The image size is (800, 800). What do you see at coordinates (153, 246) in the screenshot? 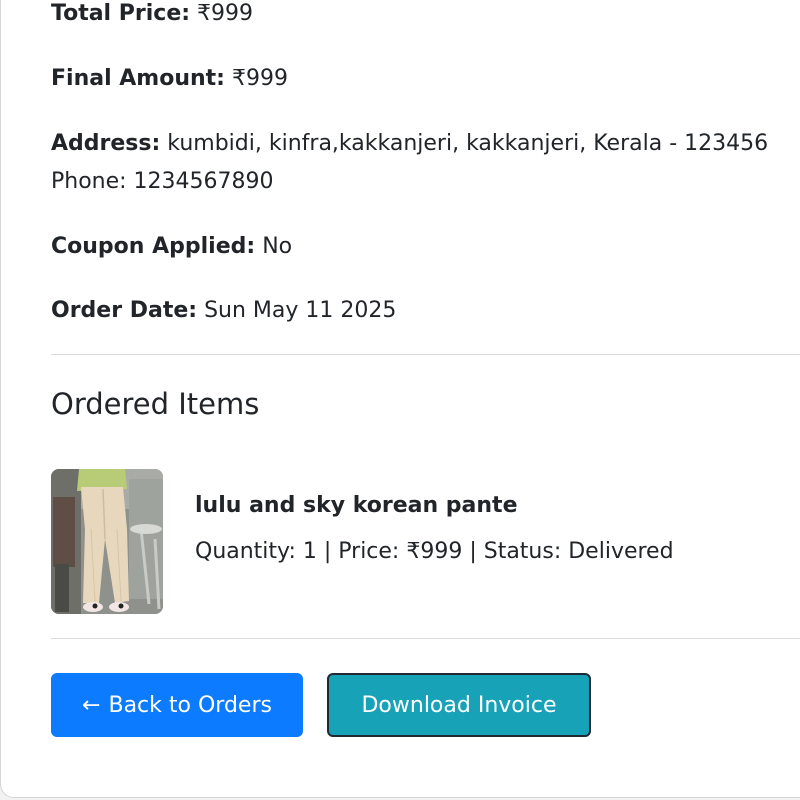
I see `coupon-label: Coupon Applied:` at bounding box center [153, 246].